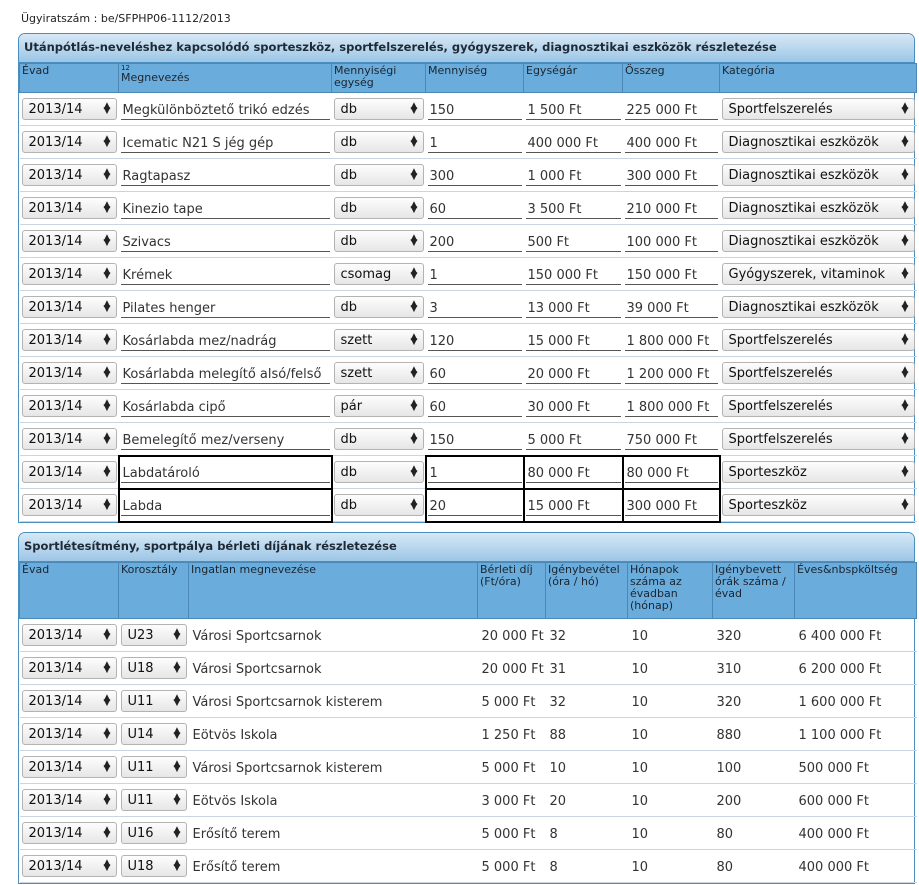 Image resolution: width=919 pixels, height=885 pixels. I want to click on unit-price-input: 13 000 Ft, so click(573, 307).